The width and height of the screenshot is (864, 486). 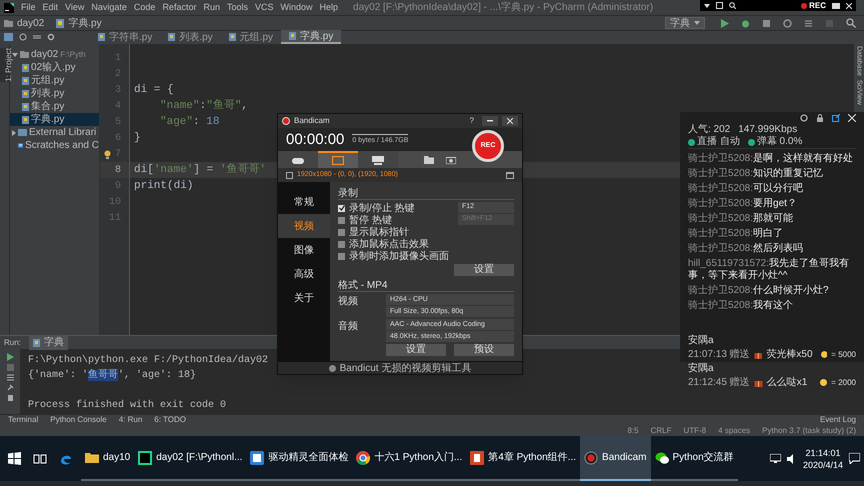 What do you see at coordinates (836, 5) in the screenshot?
I see `camera-icon` at bounding box center [836, 5].